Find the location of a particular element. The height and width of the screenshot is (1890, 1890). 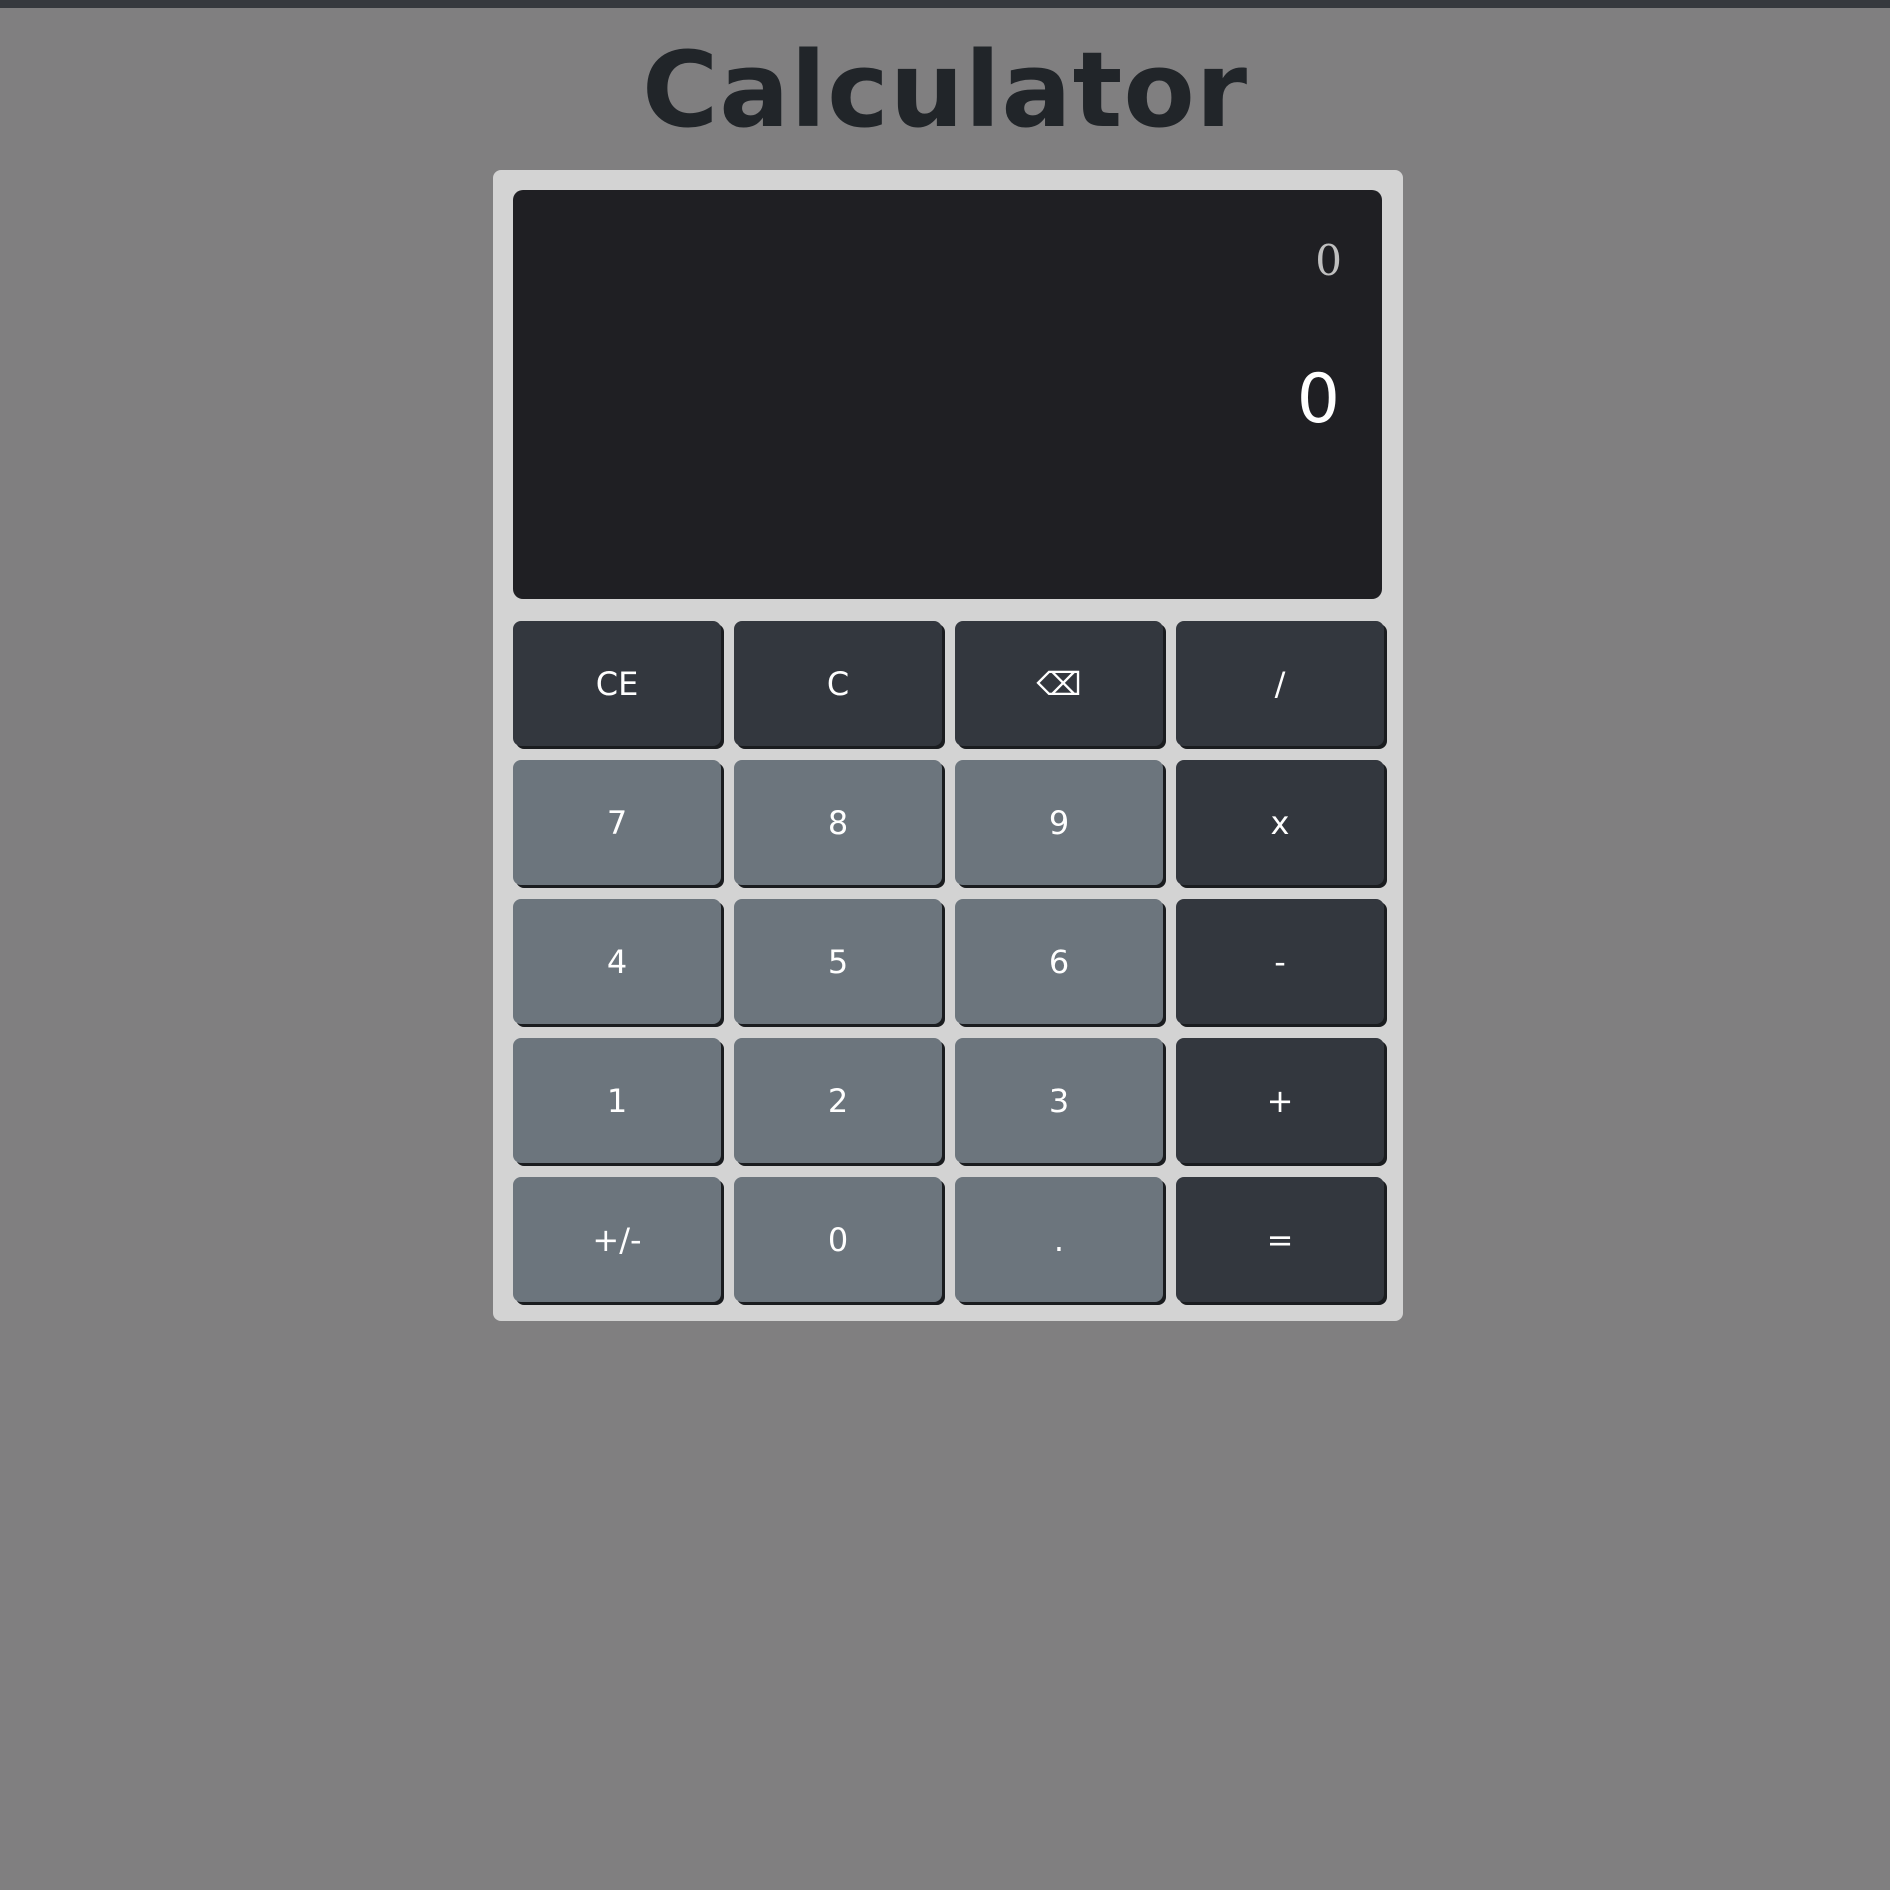

display: 0 0 is located at coordinates (947, 394).